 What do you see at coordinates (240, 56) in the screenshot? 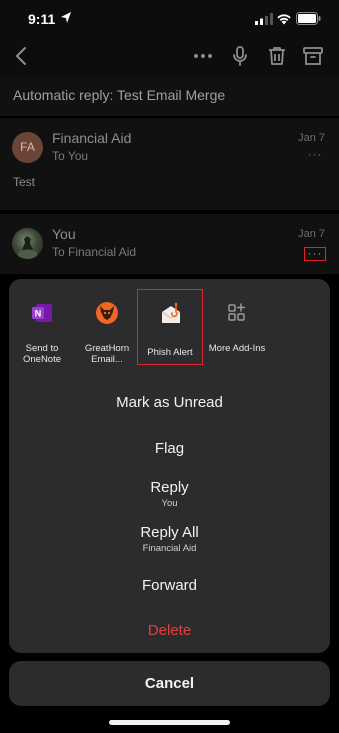
I see `mic-icon` at bounding box center [240, 56].